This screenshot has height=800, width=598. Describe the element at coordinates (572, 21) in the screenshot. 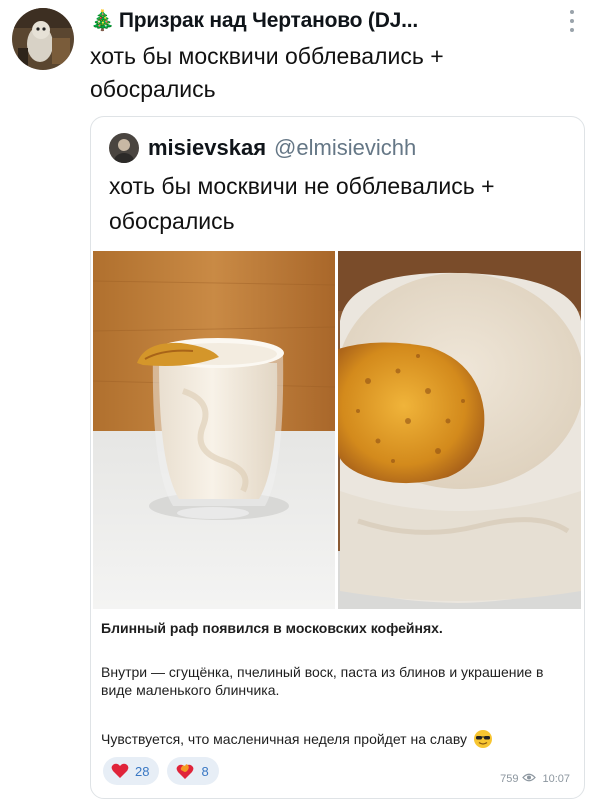

I see `more-options-icon` at that location.